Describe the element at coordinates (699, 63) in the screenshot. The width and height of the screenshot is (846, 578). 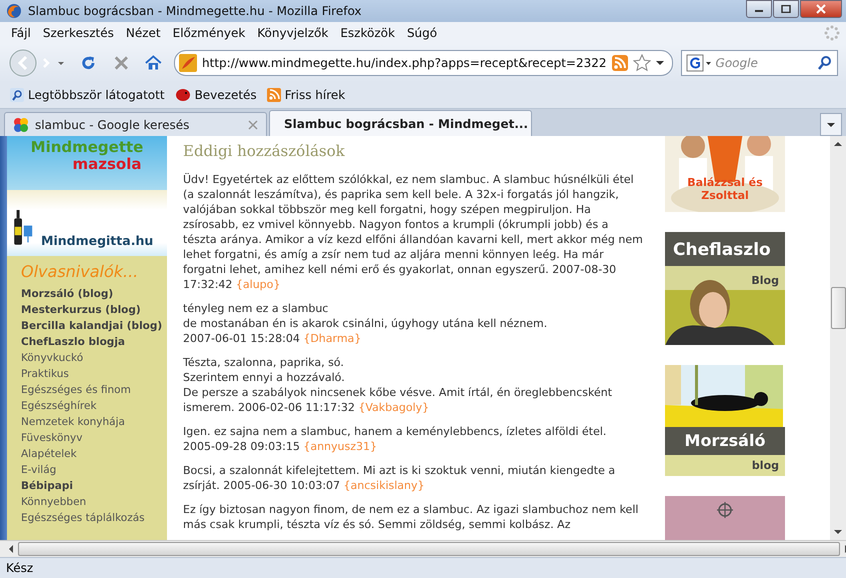
I see `google-icon` at that location.